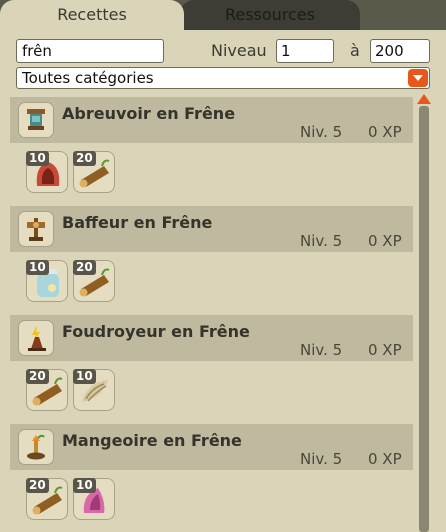 The width and height of the screenshot is (446, 532). I want to click on recipe-name: Abreuvoir en Frêne, so click(149, 113).